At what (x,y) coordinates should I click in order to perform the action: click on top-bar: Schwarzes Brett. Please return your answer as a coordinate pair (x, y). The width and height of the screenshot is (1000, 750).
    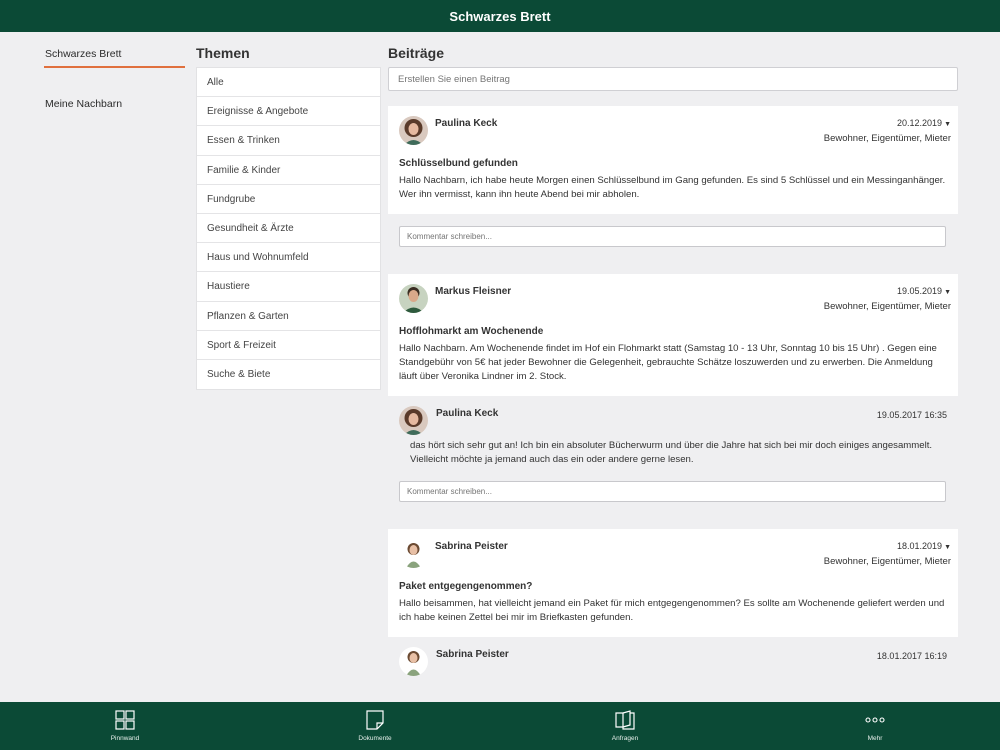
    Looking at the image, I should click on (500, 16).